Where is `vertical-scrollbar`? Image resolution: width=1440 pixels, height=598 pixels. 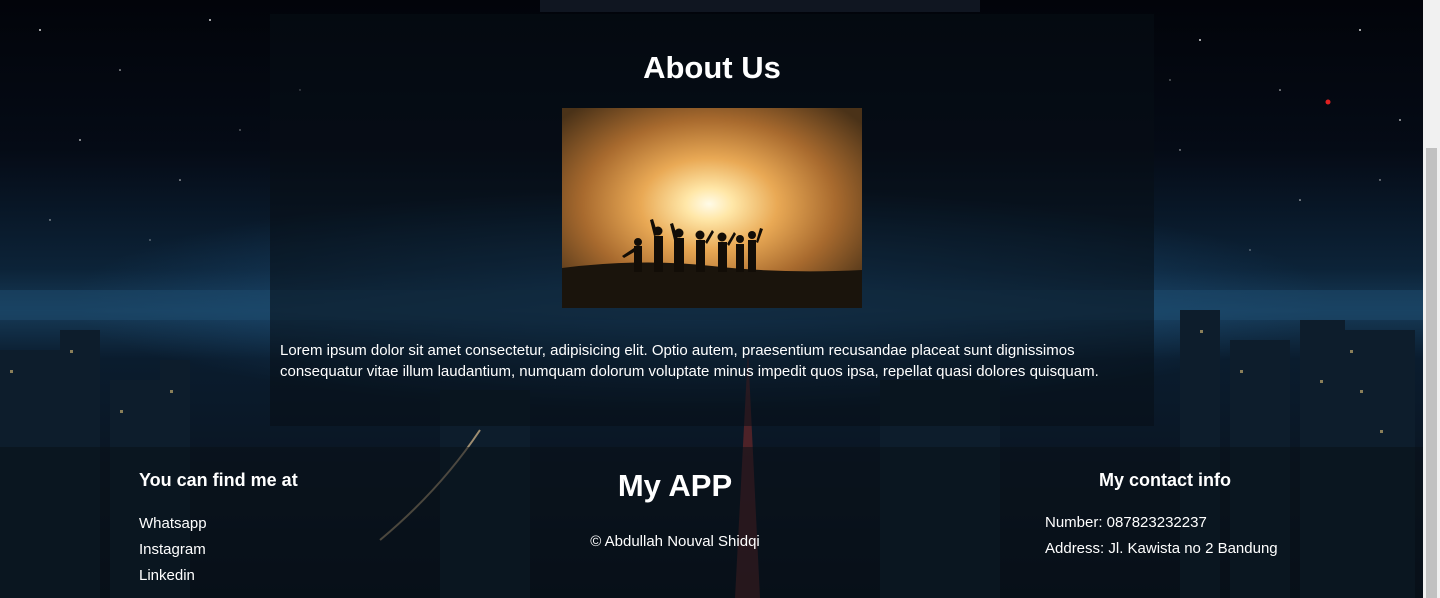 vertical-scrollbar is located at coordinates (1431, 299).